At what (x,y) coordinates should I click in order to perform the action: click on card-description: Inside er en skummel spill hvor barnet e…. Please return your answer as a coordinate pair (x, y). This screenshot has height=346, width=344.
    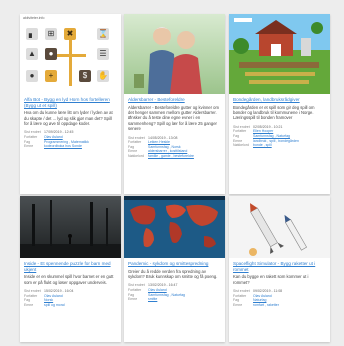
    Looking at the image, I should click on (69, 279).